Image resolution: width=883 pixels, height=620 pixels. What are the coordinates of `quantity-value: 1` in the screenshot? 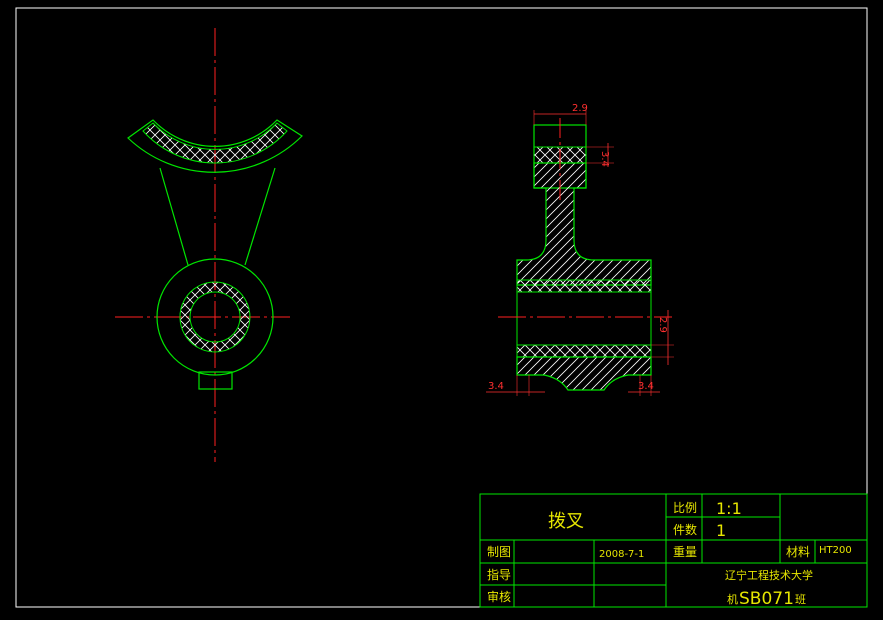 It's located at (721, 530).